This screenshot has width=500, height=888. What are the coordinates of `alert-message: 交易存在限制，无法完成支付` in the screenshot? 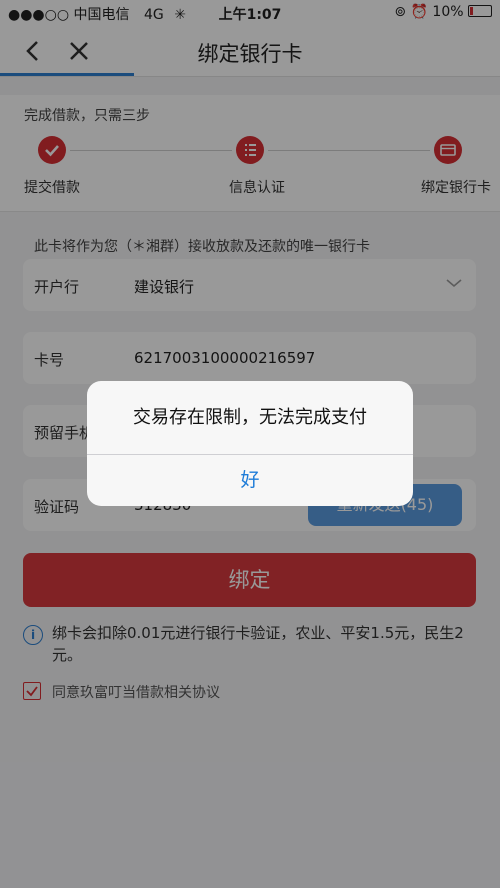 It's located at (250, 417).